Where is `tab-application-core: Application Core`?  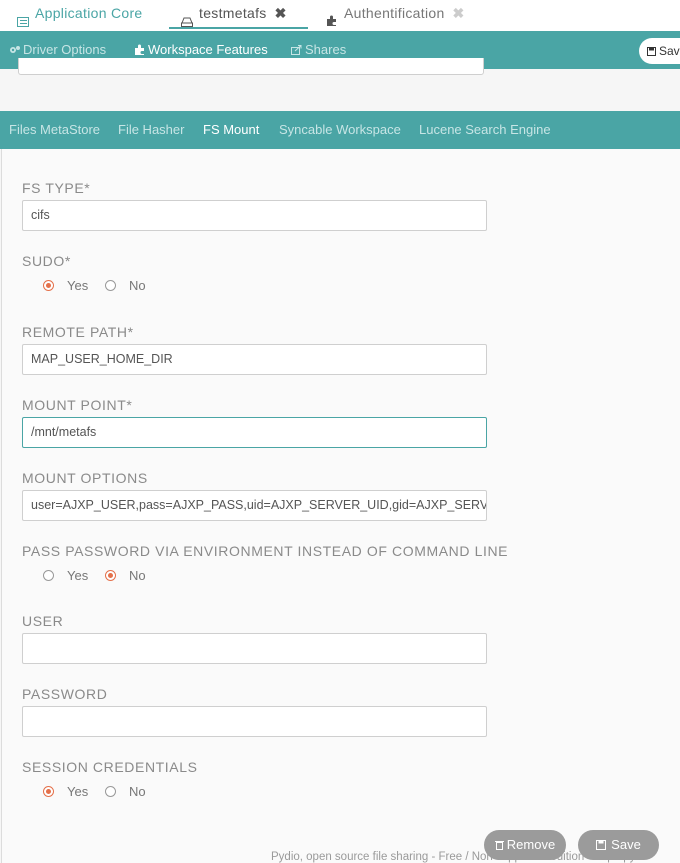 tab-application-core: Application Core is located at coordinates (80, 14).